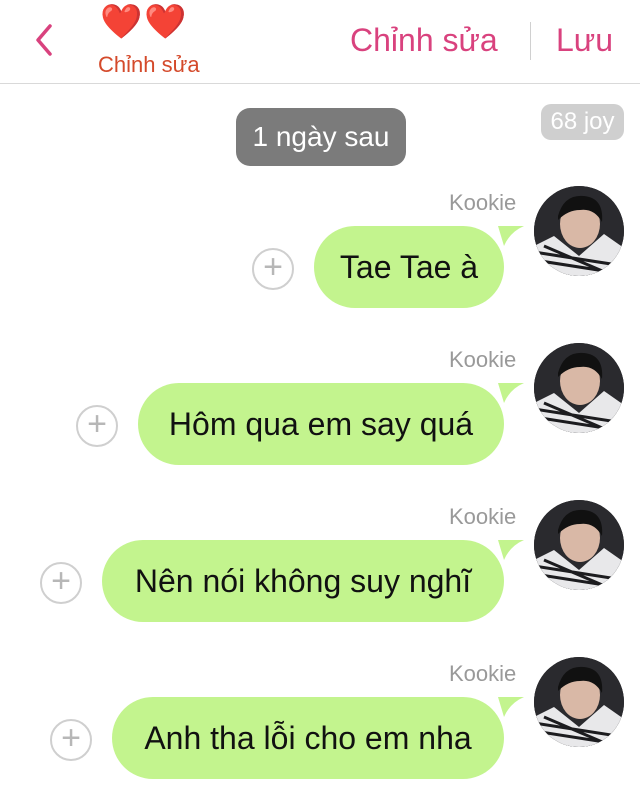 The height and width of the screenshot is (789, 640). Describe the element at coordinates (44, 40) in the screenshot. I see `back-chevron-icon` at that location.